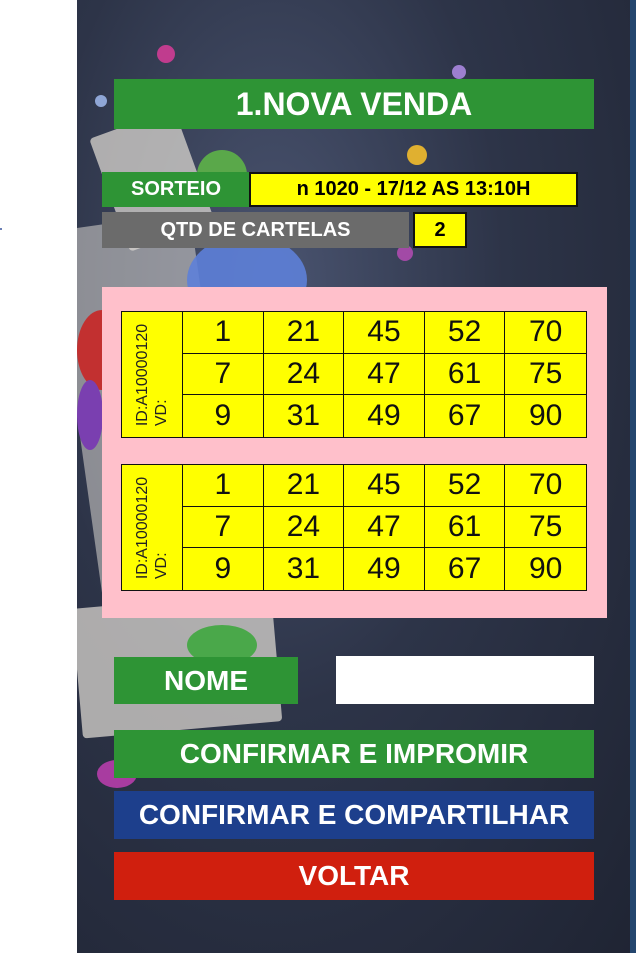 The height and width of the screenshot is (953, 636). Describe the element at coordinates (255, 230) in the screenshot. I see `qtd-cartelas-label: QTD DE CARTELAS` at that location.